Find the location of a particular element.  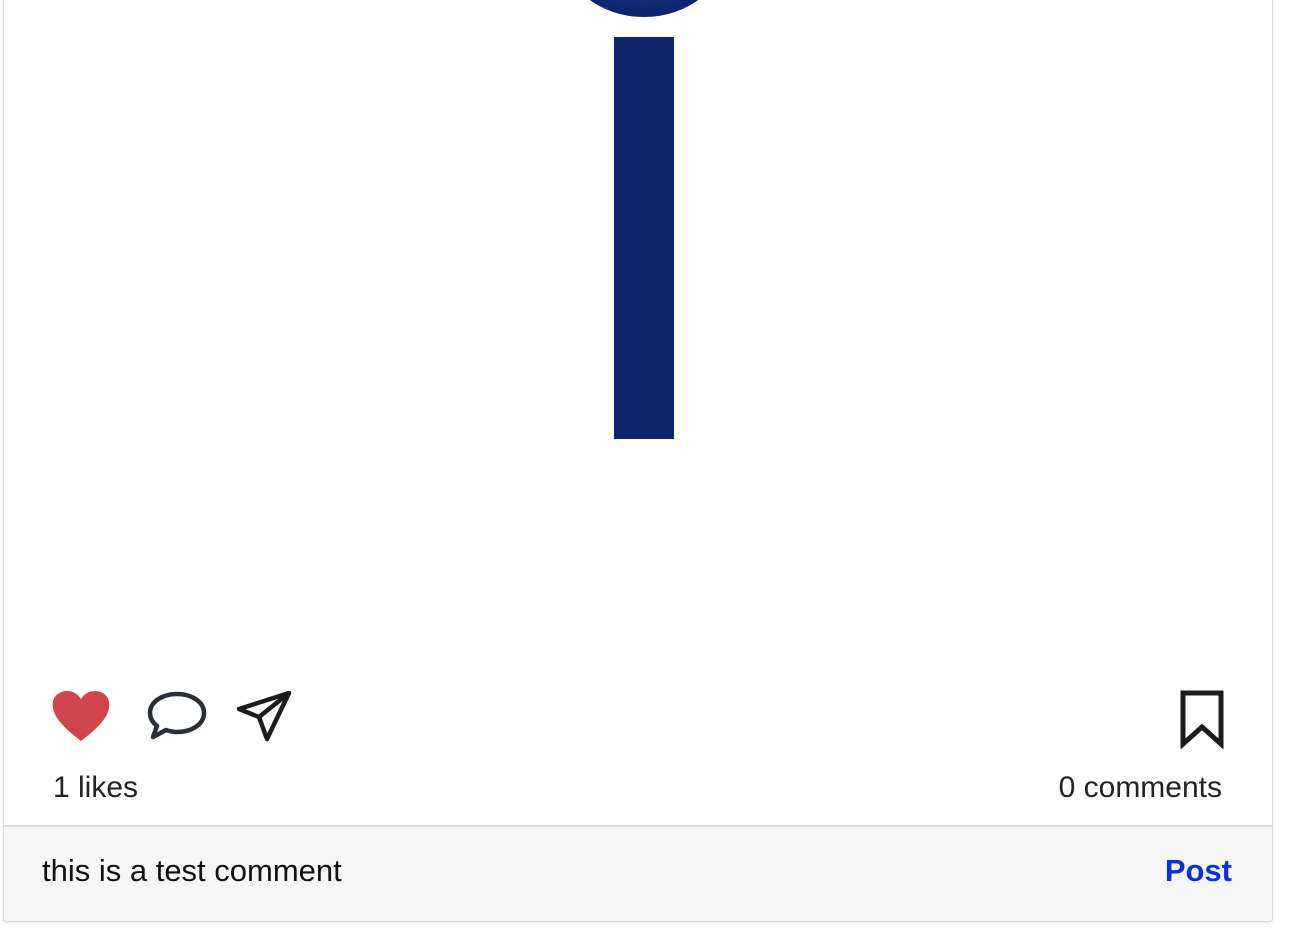

info-icon-dot is located at coordinates (644, 8).